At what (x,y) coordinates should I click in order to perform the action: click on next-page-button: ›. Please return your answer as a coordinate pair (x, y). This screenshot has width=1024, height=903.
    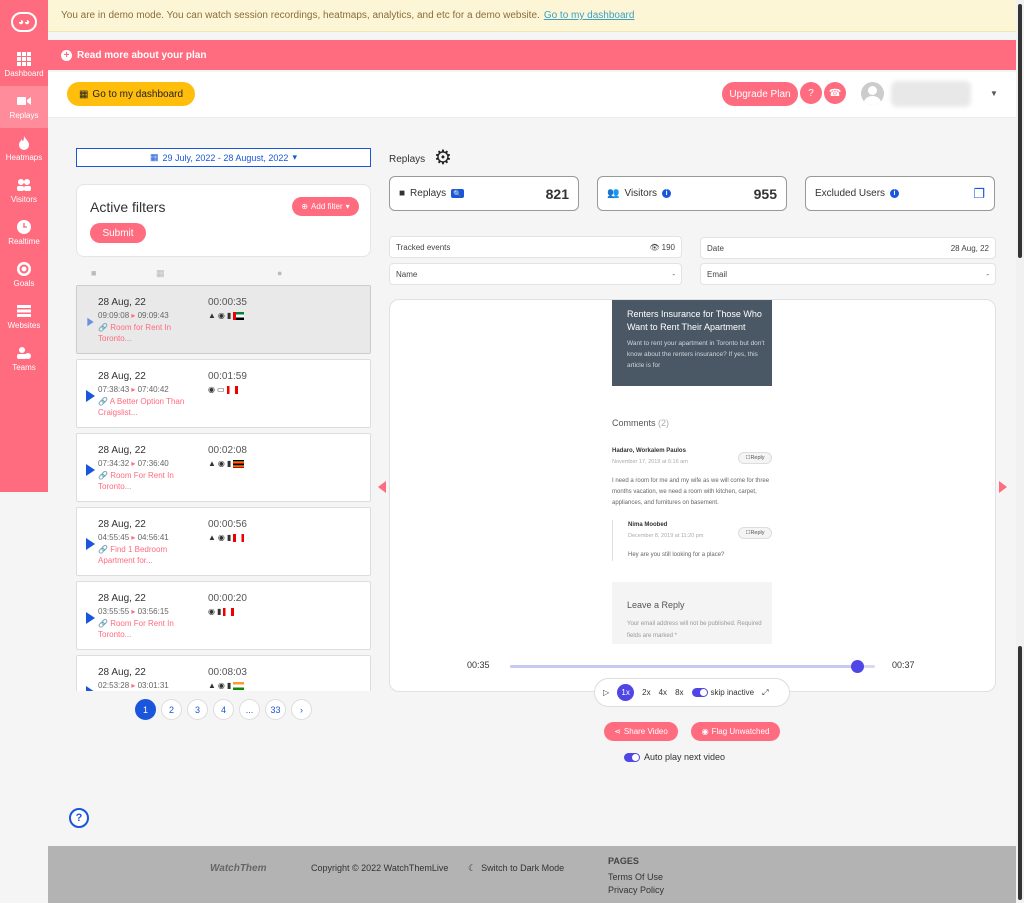
    Looking at the image, I should click on (301, 709).